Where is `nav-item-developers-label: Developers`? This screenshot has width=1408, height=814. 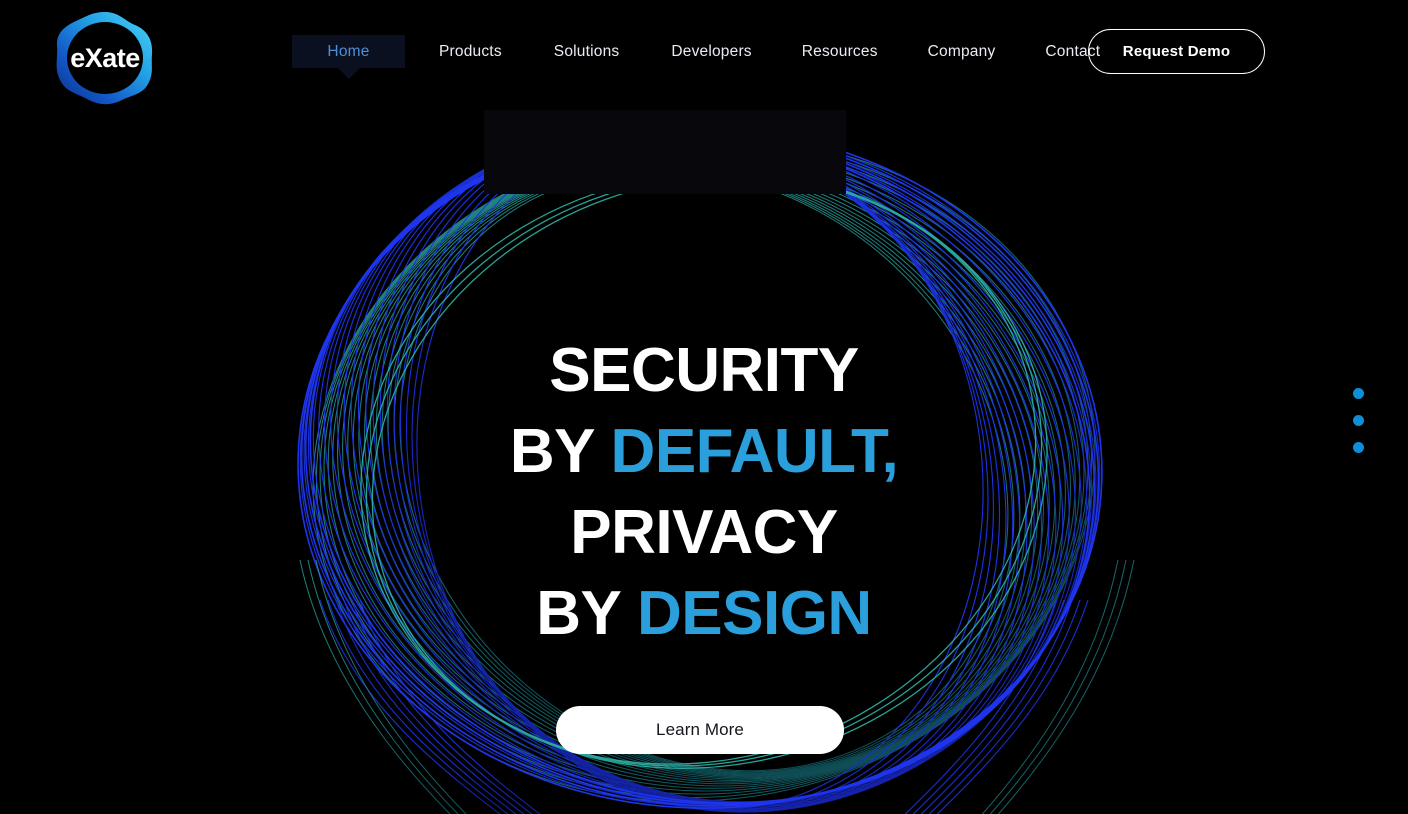 nav-item-developers-label: Developers is located at coordinates (711, 51).